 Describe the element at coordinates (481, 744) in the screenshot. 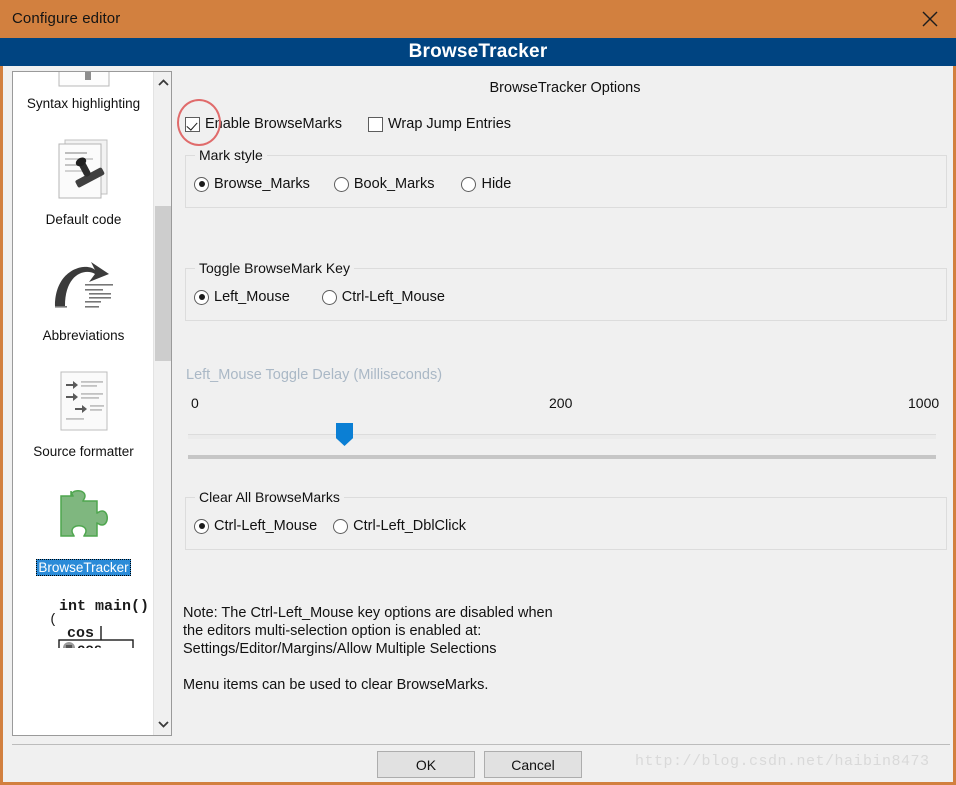

I see `footer-separator` at that location.